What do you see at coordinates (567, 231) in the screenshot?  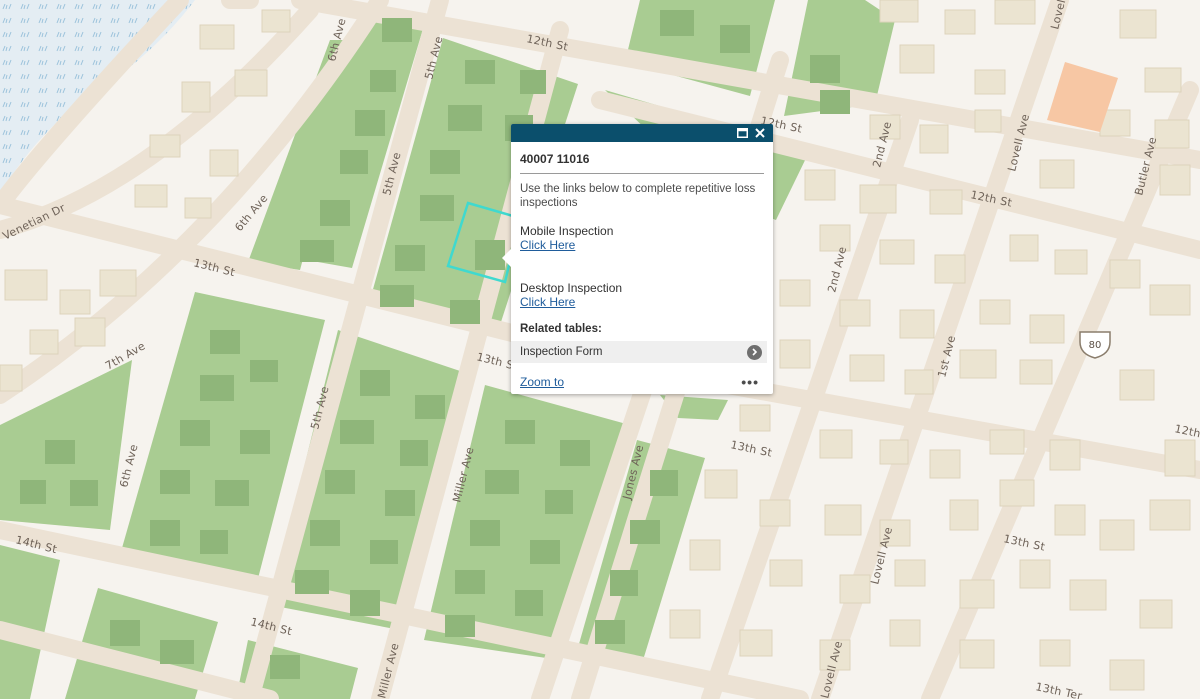 I see `mobile-inspection-label: Mobile Inspection` at bounding box center [567, 231].